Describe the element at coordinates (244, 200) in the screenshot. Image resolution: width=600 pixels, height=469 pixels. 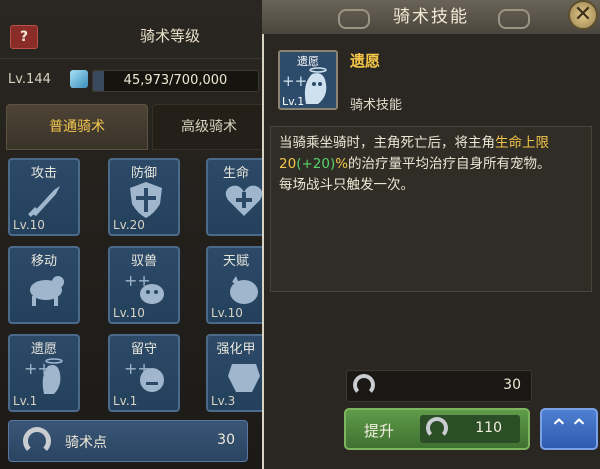
I see `heart-icon` at that location.